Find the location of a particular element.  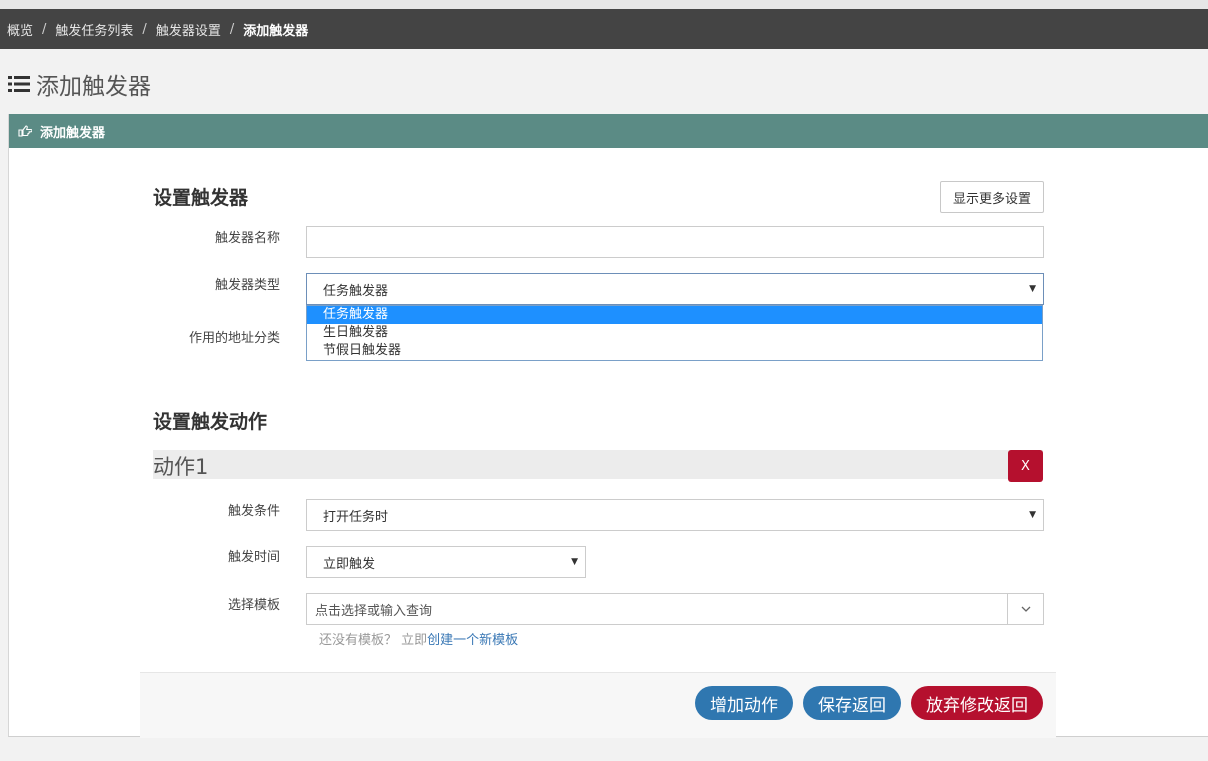

panel-header: 添加触发器 is located at coordinates (608, 131).